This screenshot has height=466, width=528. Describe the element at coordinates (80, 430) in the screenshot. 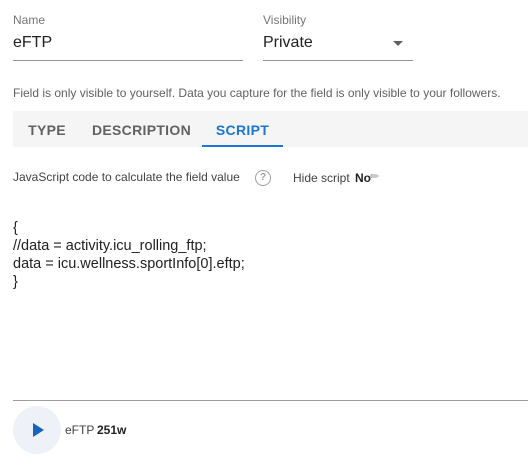

I see `result-label: eFTP` at that location.